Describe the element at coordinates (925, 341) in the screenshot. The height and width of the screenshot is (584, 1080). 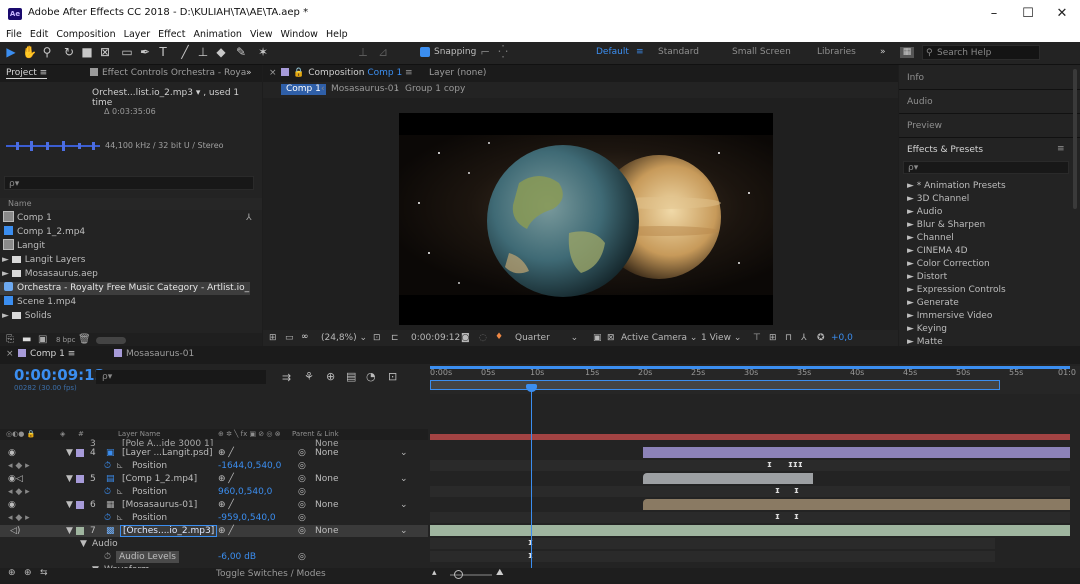
I see `effects-category-matte: ► Matte` at that location.